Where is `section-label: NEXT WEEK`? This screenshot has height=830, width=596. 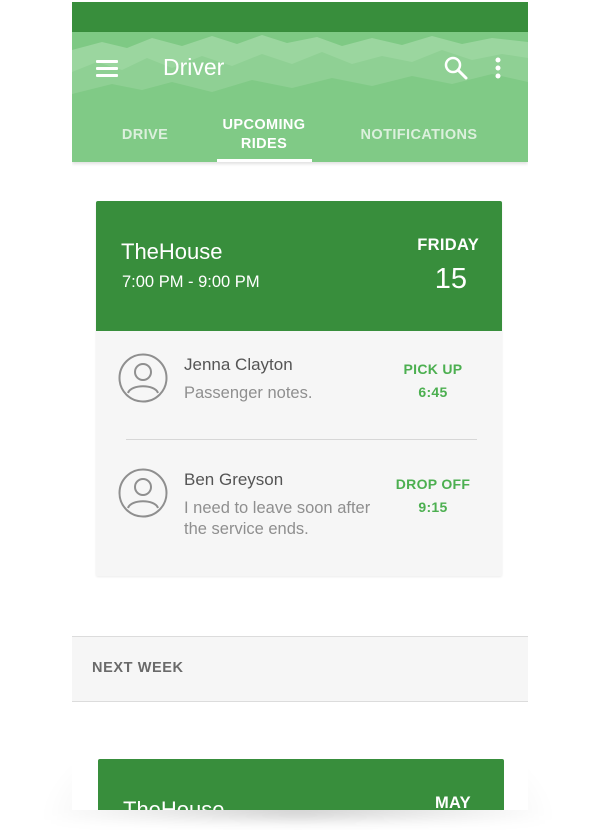 section-label: NEXT WEEK is located at coordinates (138, 668).